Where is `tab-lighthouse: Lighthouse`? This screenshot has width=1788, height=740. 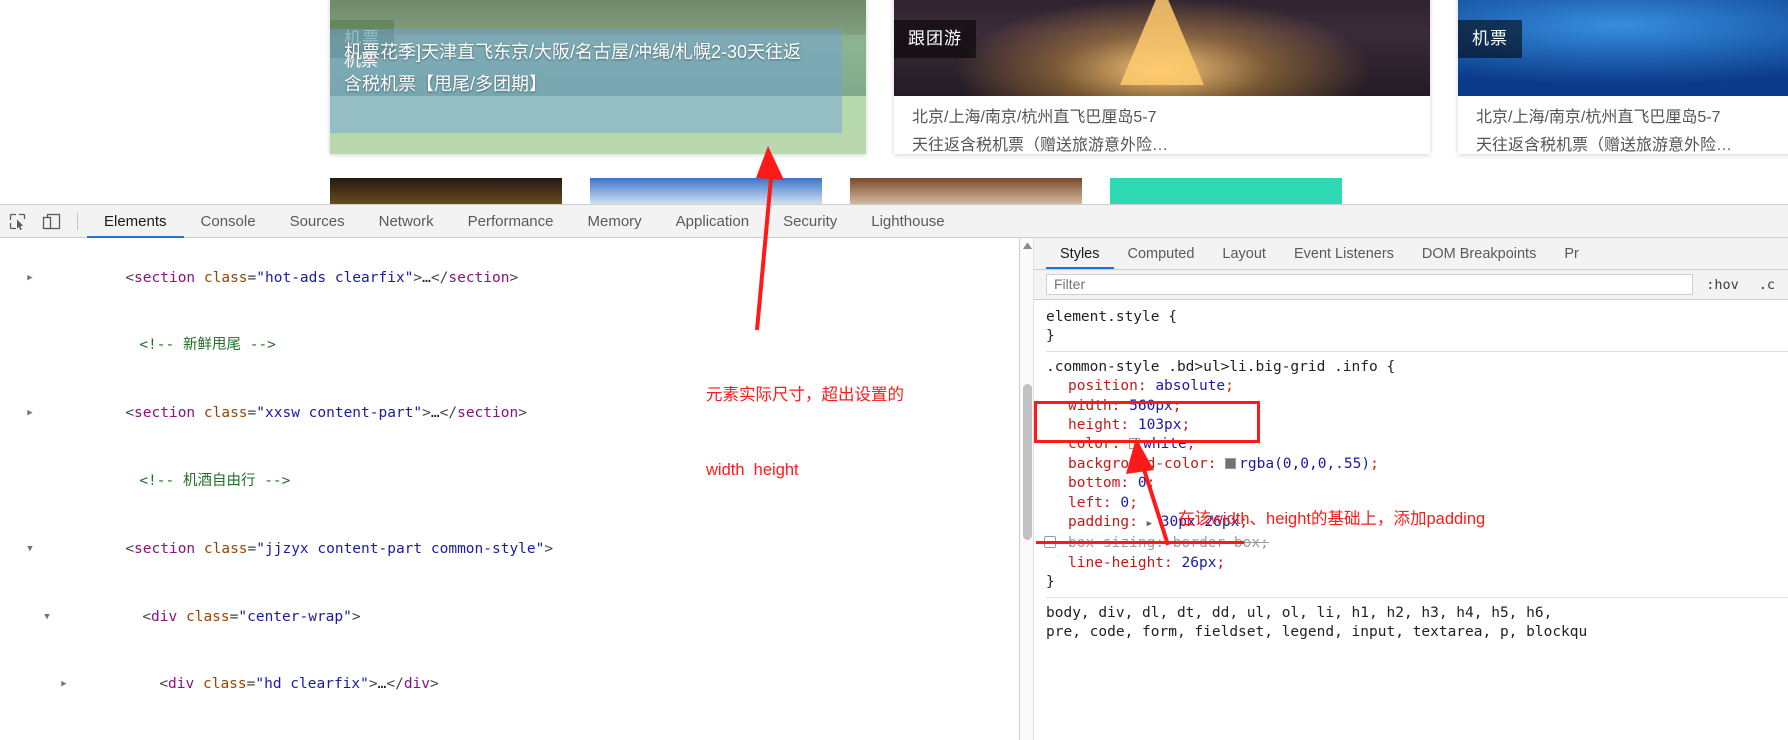
tab-lighthouse: Lighthouse is located at coordinates (907, 221).